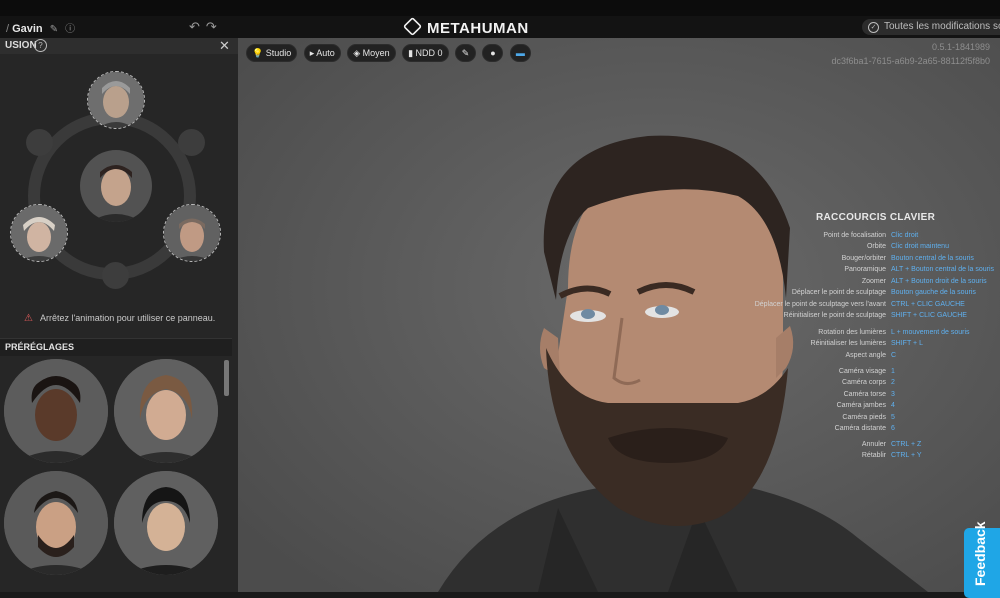  I want to click on shortcut-label: Caméra torse, so click(864, 394).